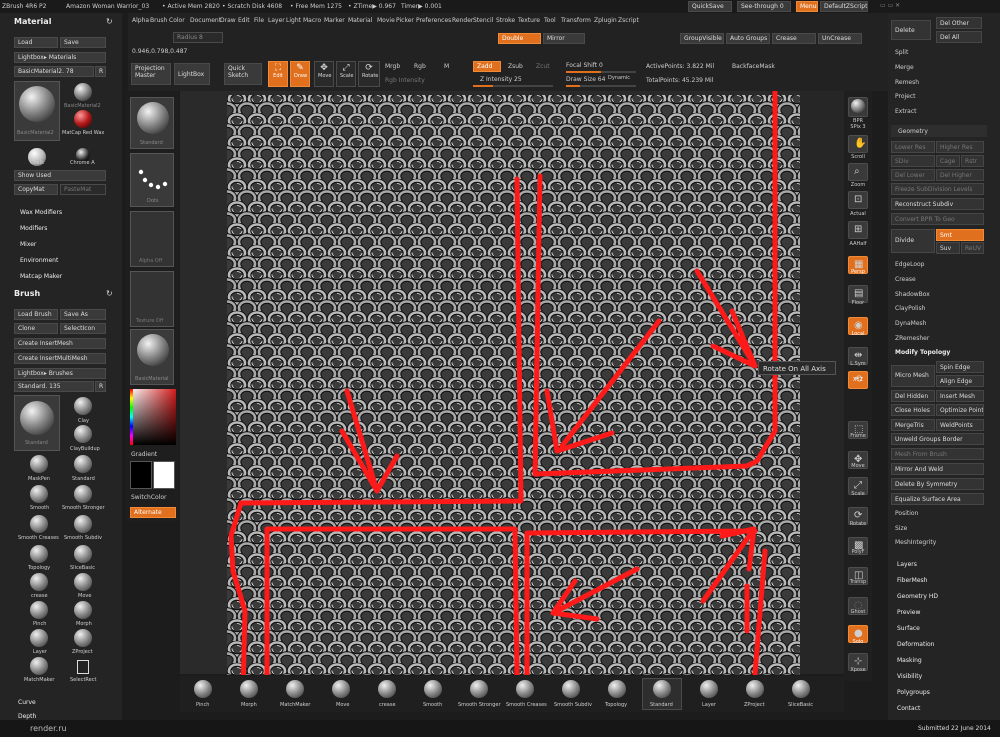 The width and height of the screenshot is (1000, 737). Describe the element at coordinates (764, 6) in the screenshot. I see `see-through-slider: See-through 0` at that location.